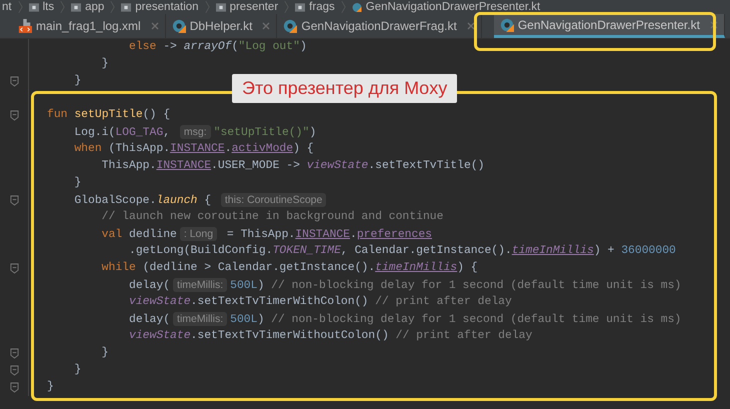 The image size is (730, 409). What do you see at coordinates (7, 7) in the screenshot?
I see `breadcrumb-item: nt` at bounding box center [7, 7].